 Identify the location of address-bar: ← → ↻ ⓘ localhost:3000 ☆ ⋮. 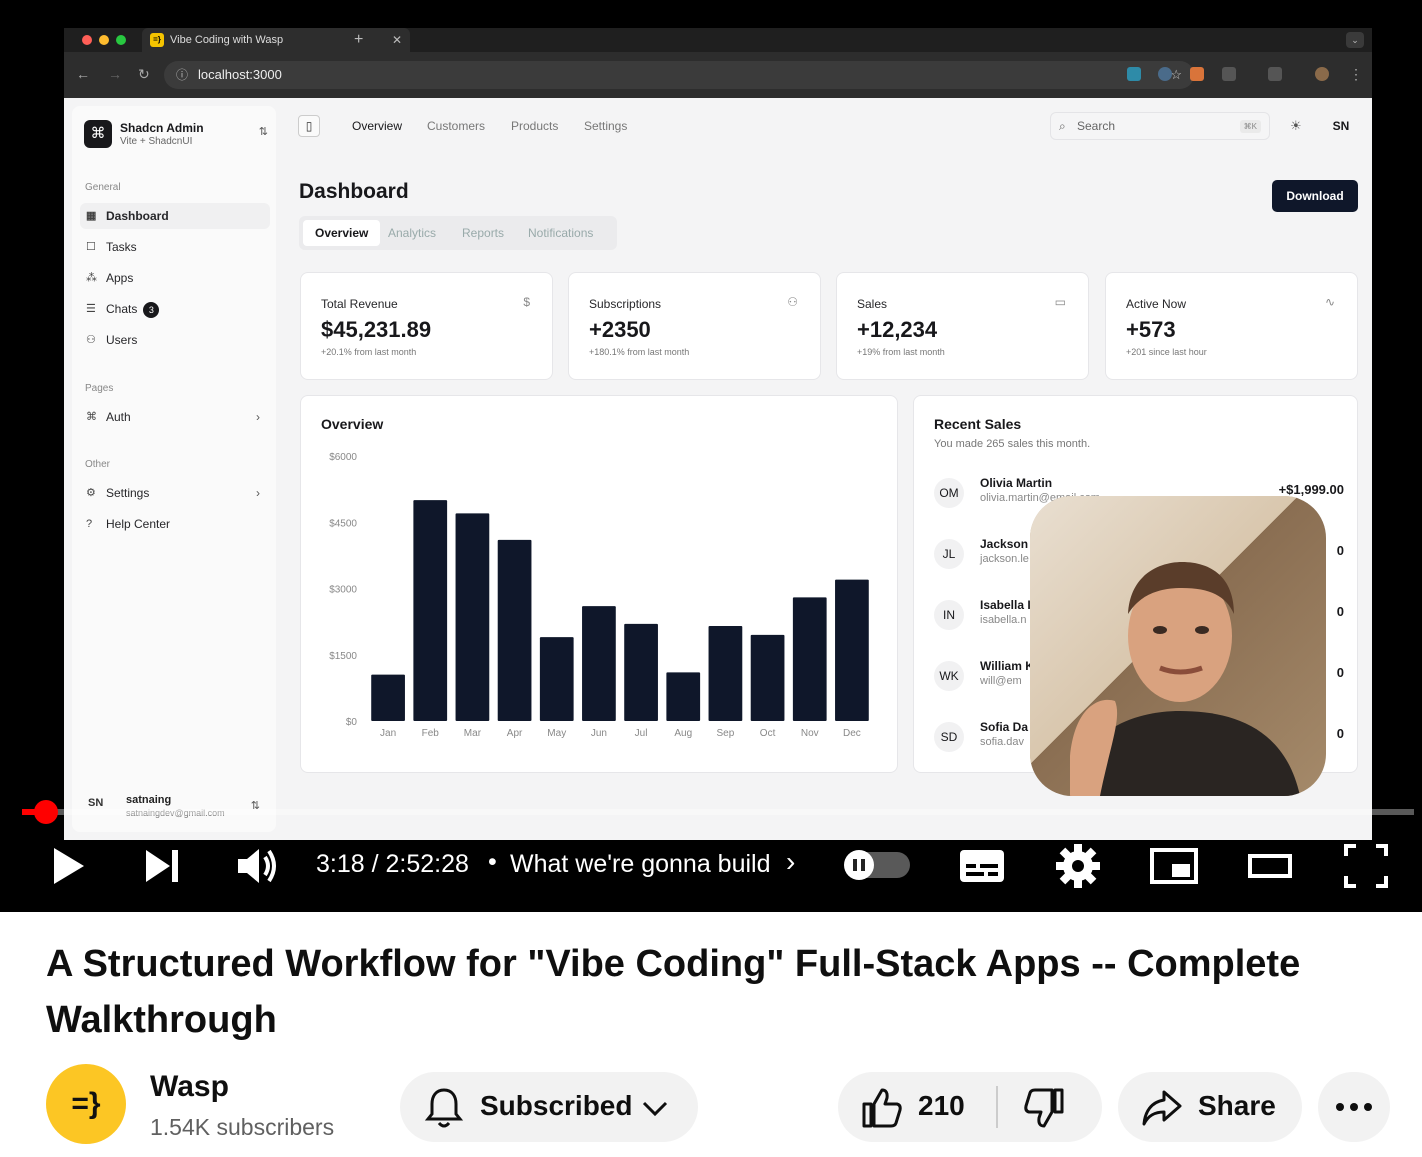
(718, 75).